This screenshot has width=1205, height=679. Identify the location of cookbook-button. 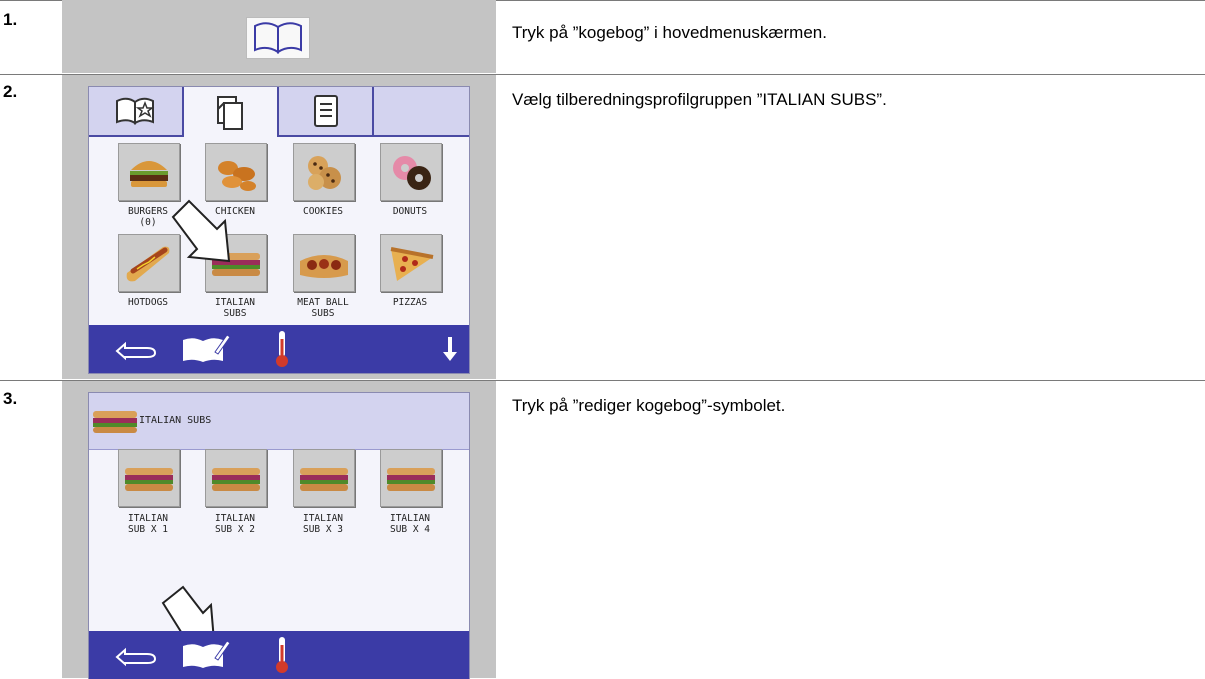
(278, 38).